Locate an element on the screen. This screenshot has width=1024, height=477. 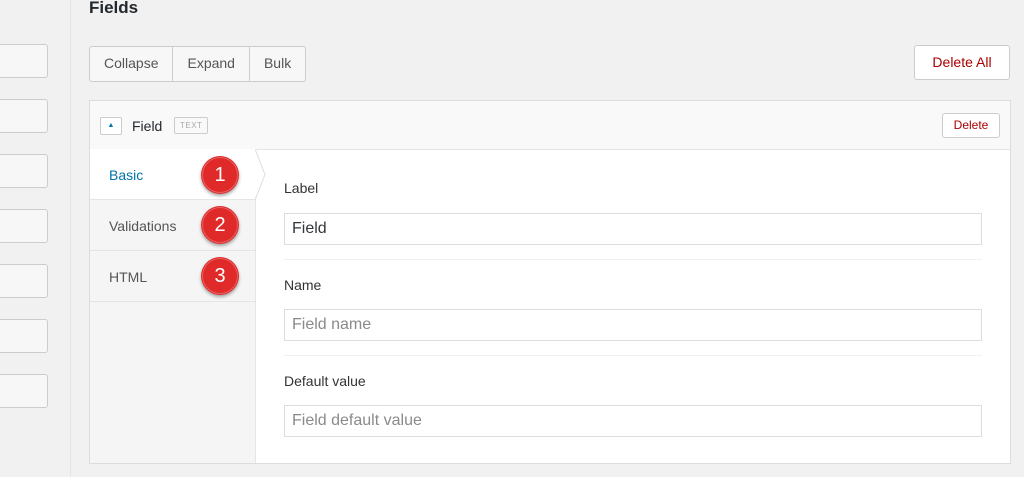
field-title: Field is located at coordinates (147, 126).